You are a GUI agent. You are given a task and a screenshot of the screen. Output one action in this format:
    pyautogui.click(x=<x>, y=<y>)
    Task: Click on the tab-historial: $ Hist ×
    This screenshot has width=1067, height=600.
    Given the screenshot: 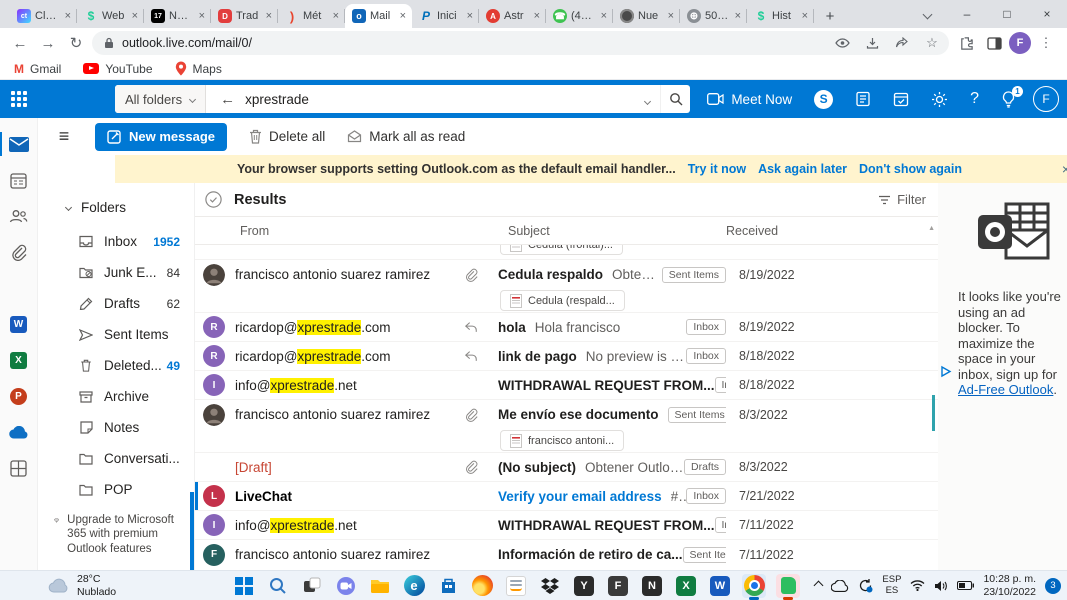 What is the action you would take?
    pyautogui.click(x=780, y=16)
    